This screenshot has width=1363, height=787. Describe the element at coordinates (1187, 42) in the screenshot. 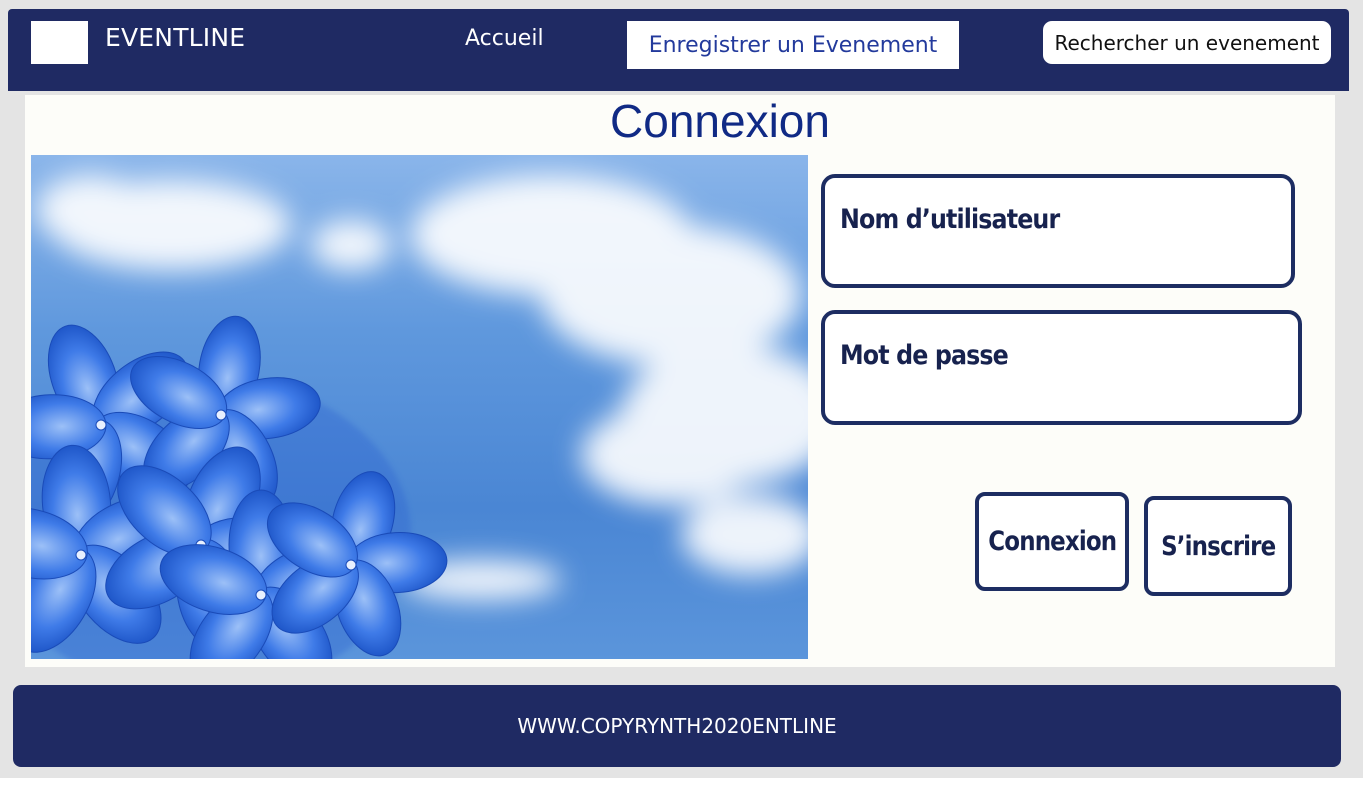

I see `nav-button-search-event: Rechercher un evenement` at that location.